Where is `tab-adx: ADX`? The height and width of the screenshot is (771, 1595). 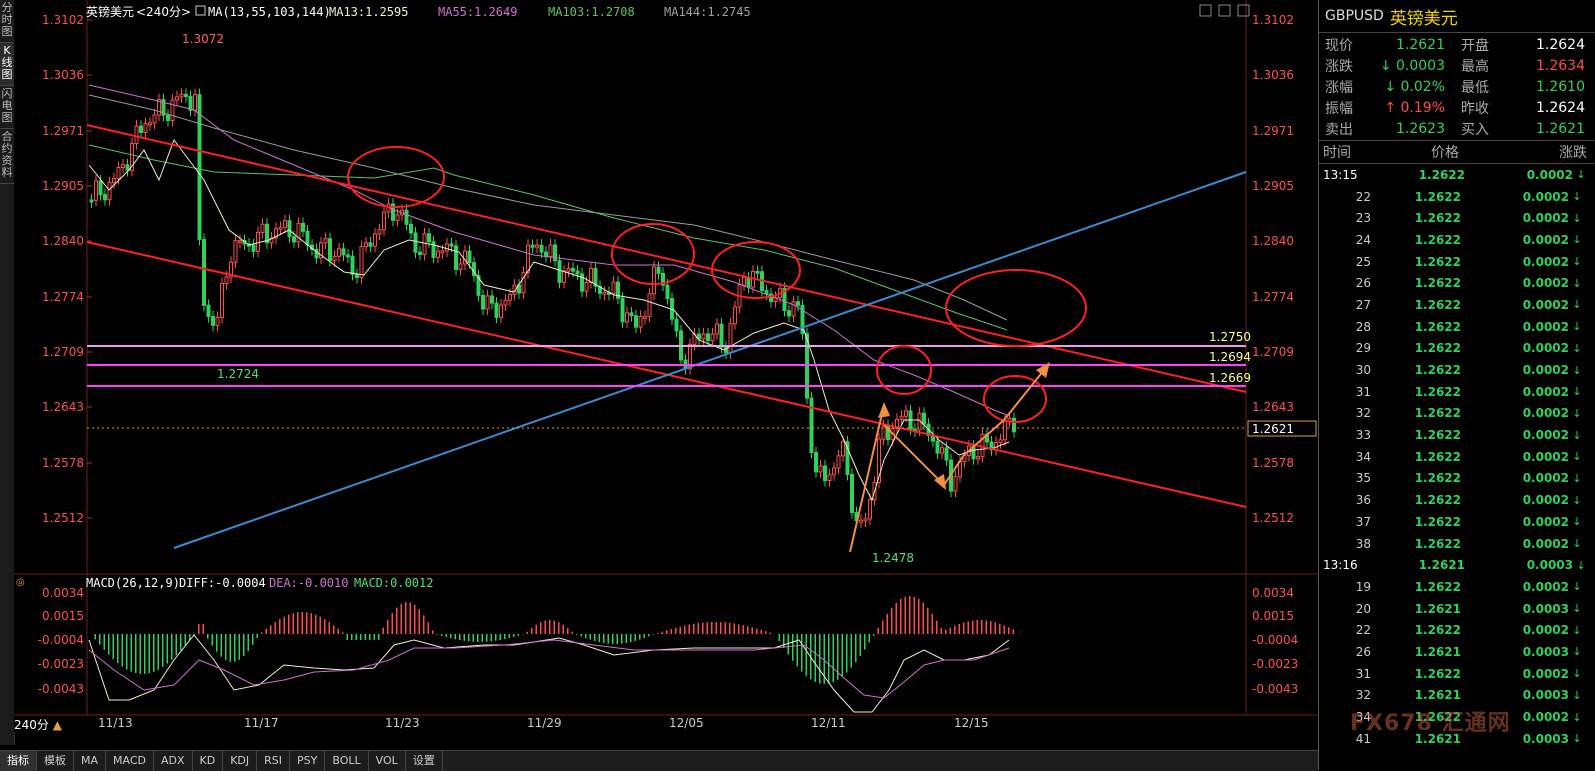 tab-adx: ADX is located at coordinates (173, 761).